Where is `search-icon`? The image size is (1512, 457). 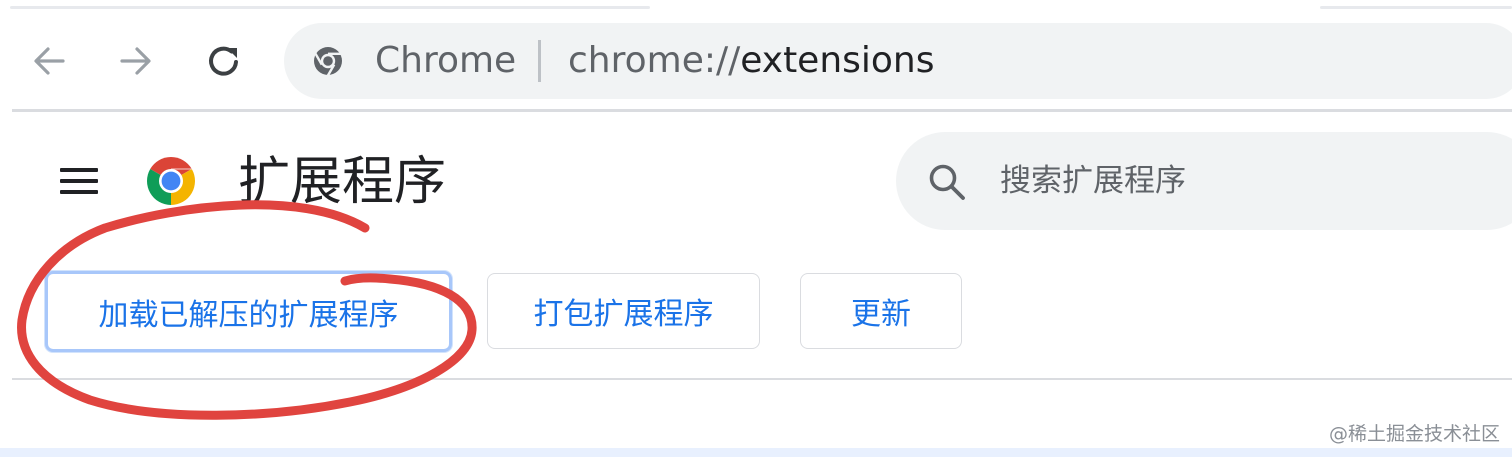
search-icon is located at coordinates (947, 182).